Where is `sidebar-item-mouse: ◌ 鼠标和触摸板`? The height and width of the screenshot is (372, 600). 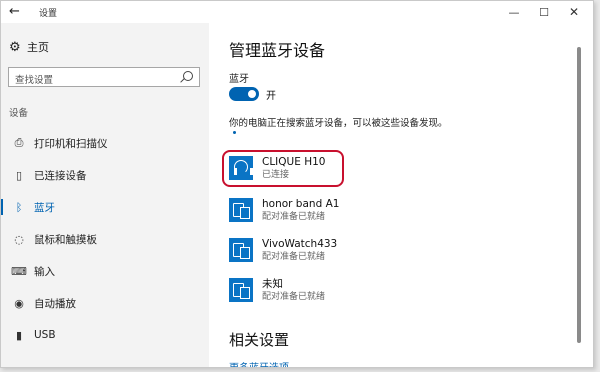 sidebar-item-mouse: ◌ 鼠标和触摸板 is located at coordinates (105, 239).